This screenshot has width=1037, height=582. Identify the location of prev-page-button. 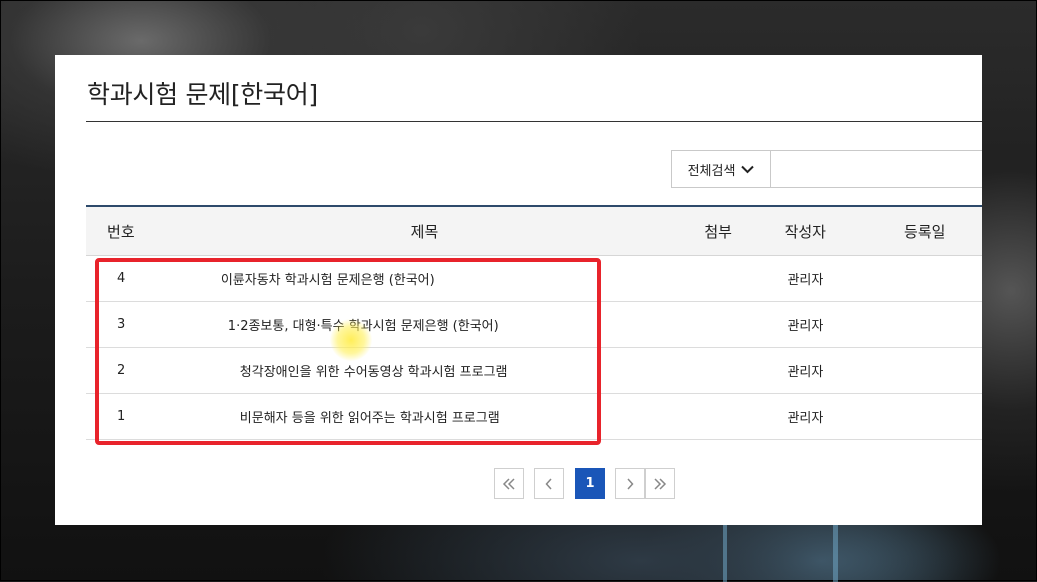
(549, 483).